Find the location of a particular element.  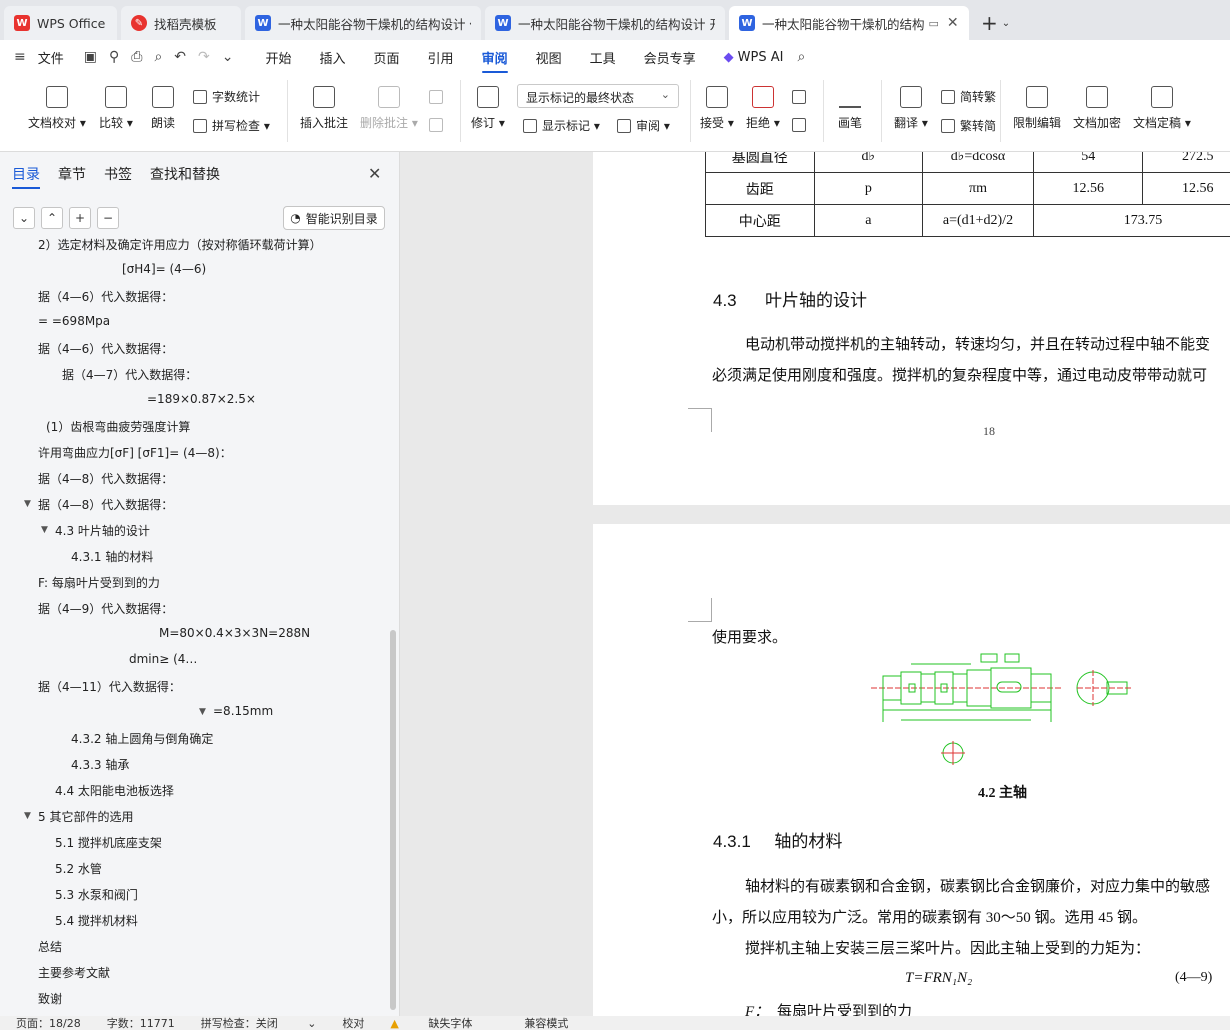

toc-item: 5.4 搅拌机材料 is located at coordinates (96, 922).